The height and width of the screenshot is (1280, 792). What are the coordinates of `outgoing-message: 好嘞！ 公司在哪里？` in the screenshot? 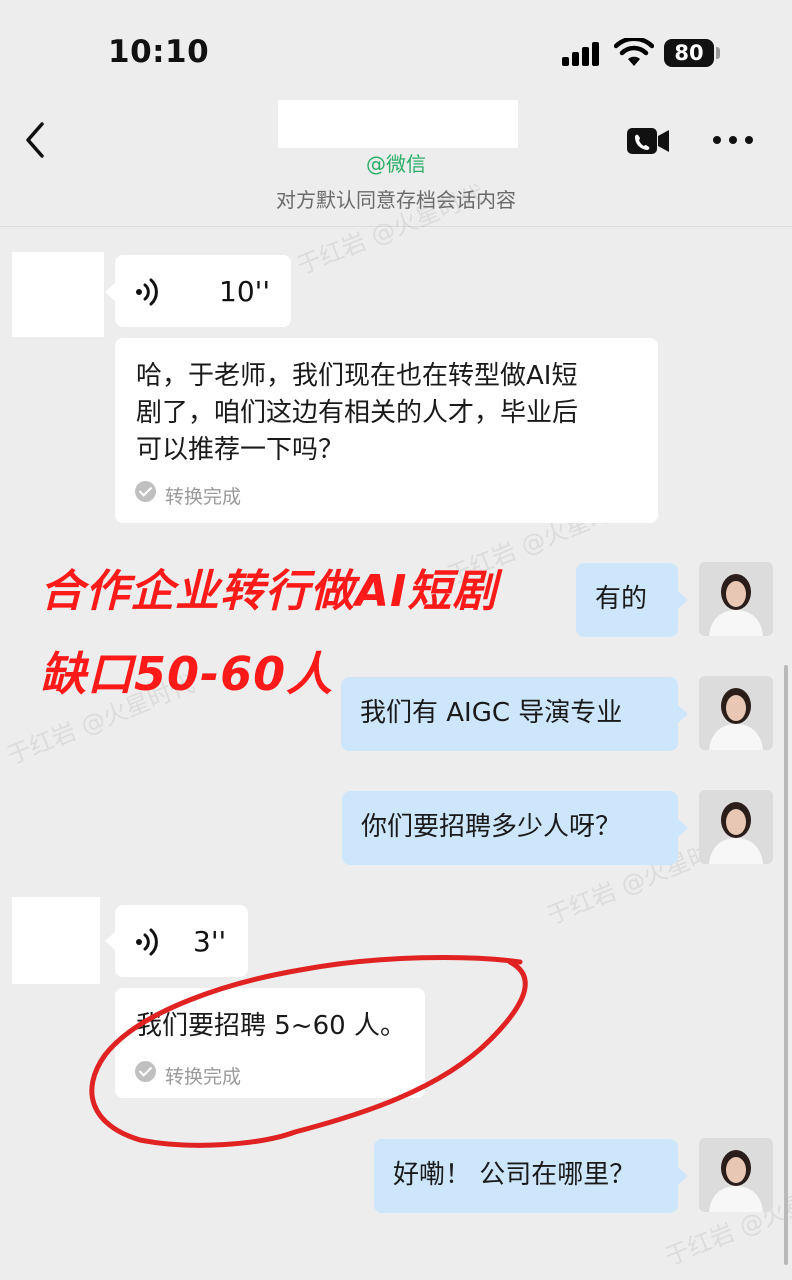 It's located at (526, 1176).